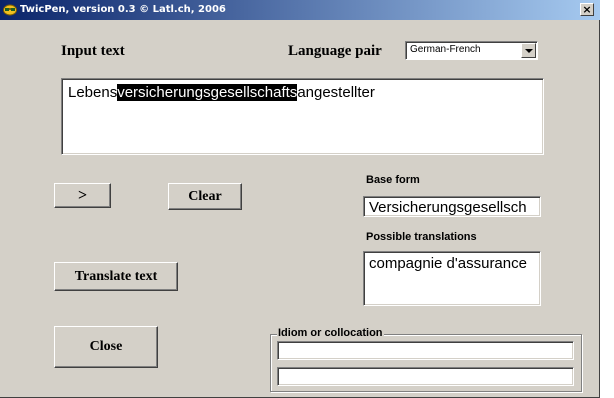  Describe the element at coordinates (123, 9) in the screenshot. I see `window-title: TwicPen, version 0.3 © Latl.ch, 2006` at that location.